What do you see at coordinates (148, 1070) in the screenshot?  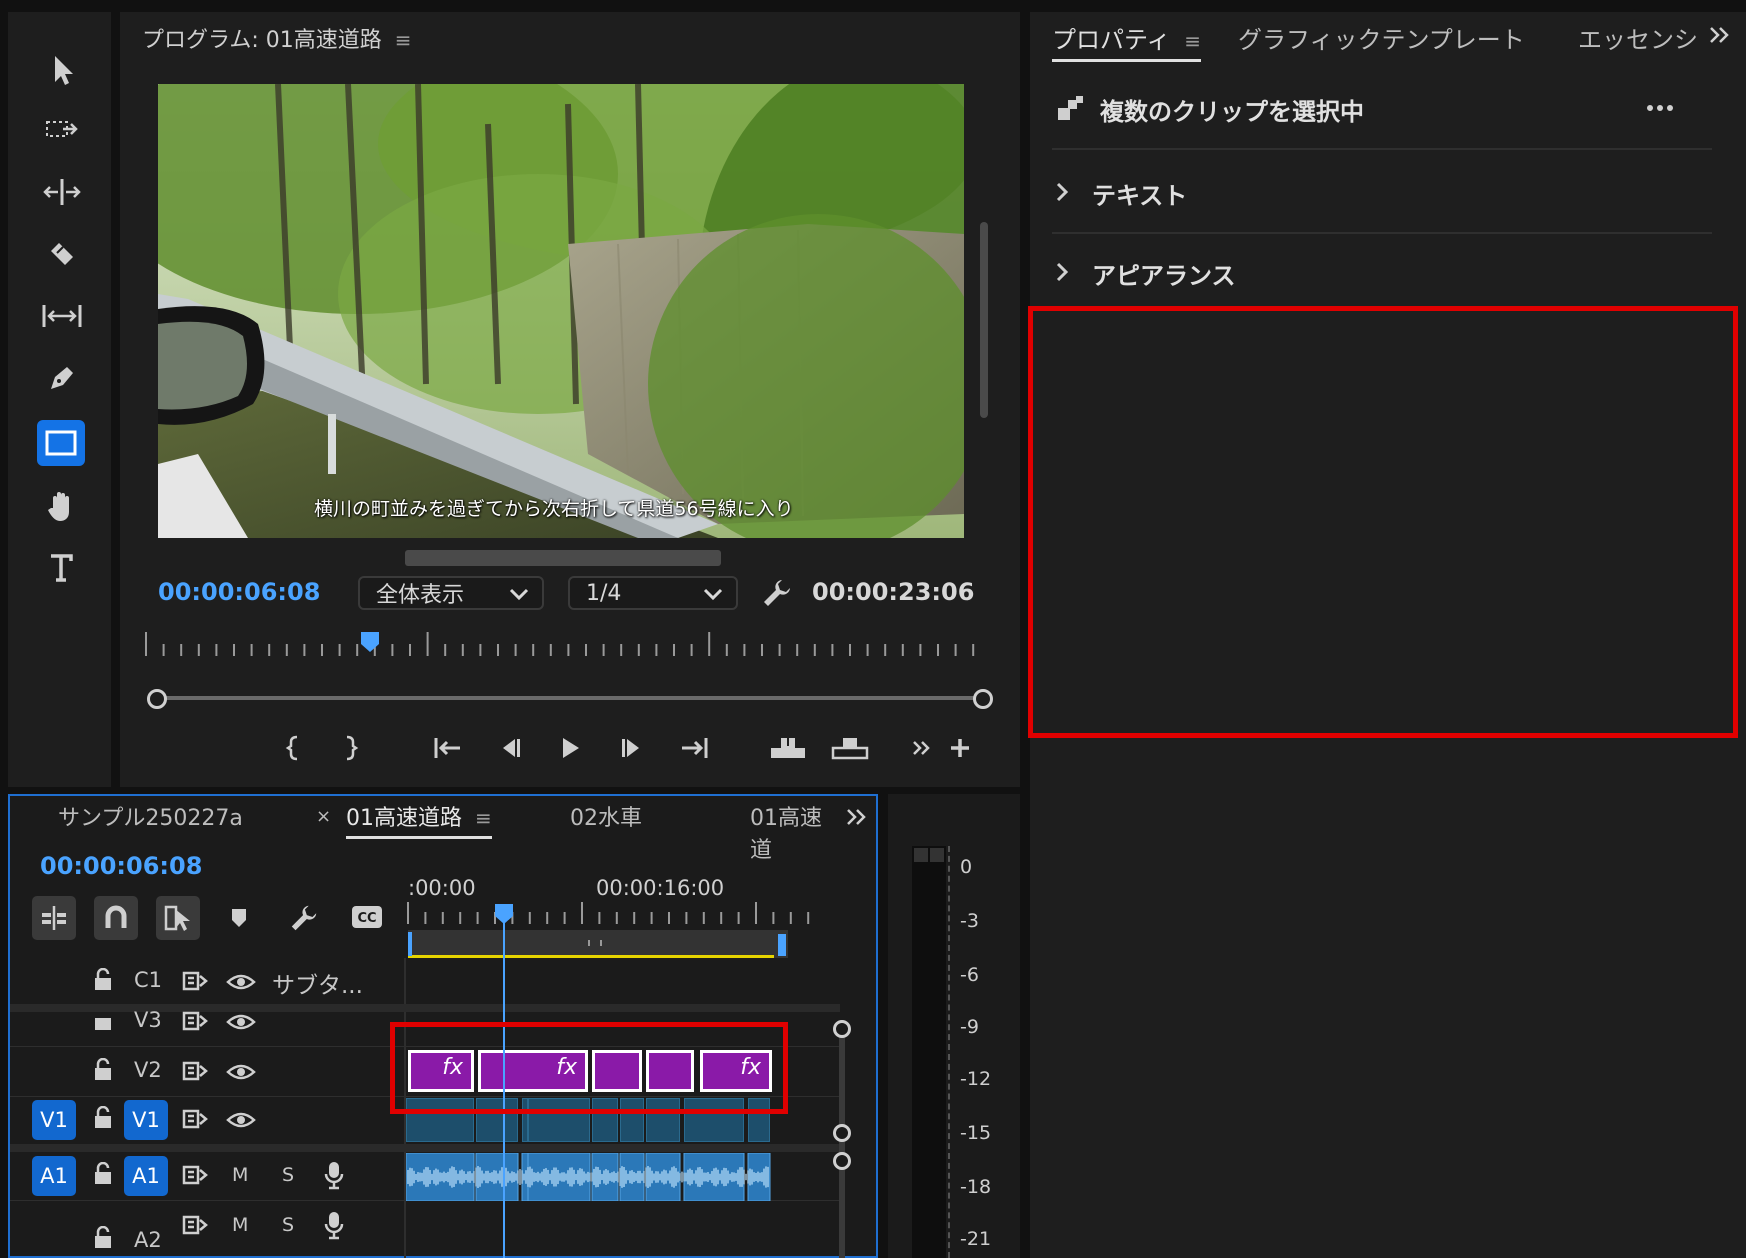 I see `track-label-v2: V2` at bounding box center [148, 1070].